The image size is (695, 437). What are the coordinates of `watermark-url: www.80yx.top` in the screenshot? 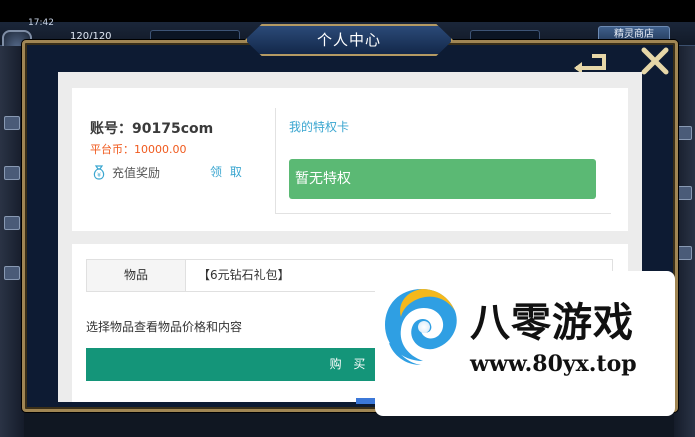 It's located at (553, 364).